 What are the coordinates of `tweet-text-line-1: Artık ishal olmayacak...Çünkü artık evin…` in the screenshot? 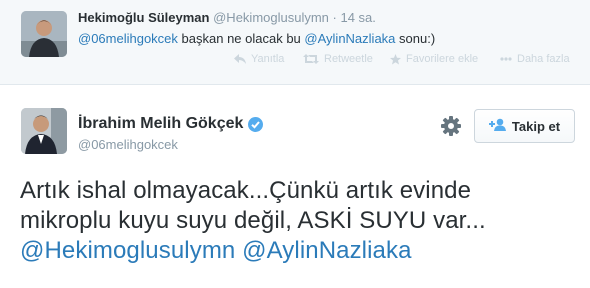 It's located at (246, 190).